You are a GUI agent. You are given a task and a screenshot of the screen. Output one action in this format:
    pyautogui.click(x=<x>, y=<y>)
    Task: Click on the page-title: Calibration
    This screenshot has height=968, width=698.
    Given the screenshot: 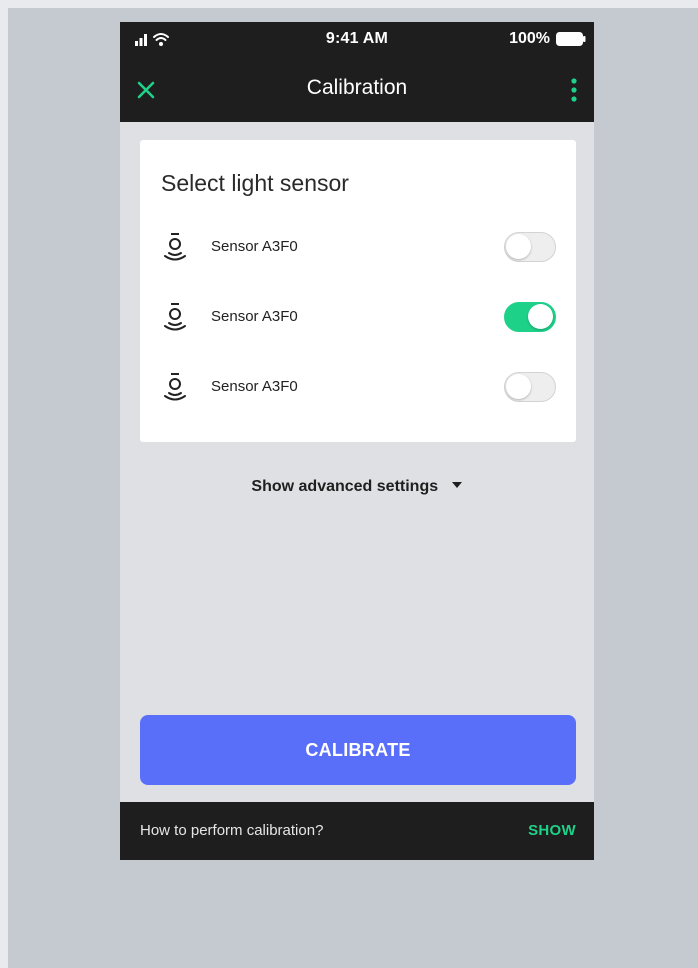 What is the action you would take?
    pyautogui.click(x=357, y=87)
    